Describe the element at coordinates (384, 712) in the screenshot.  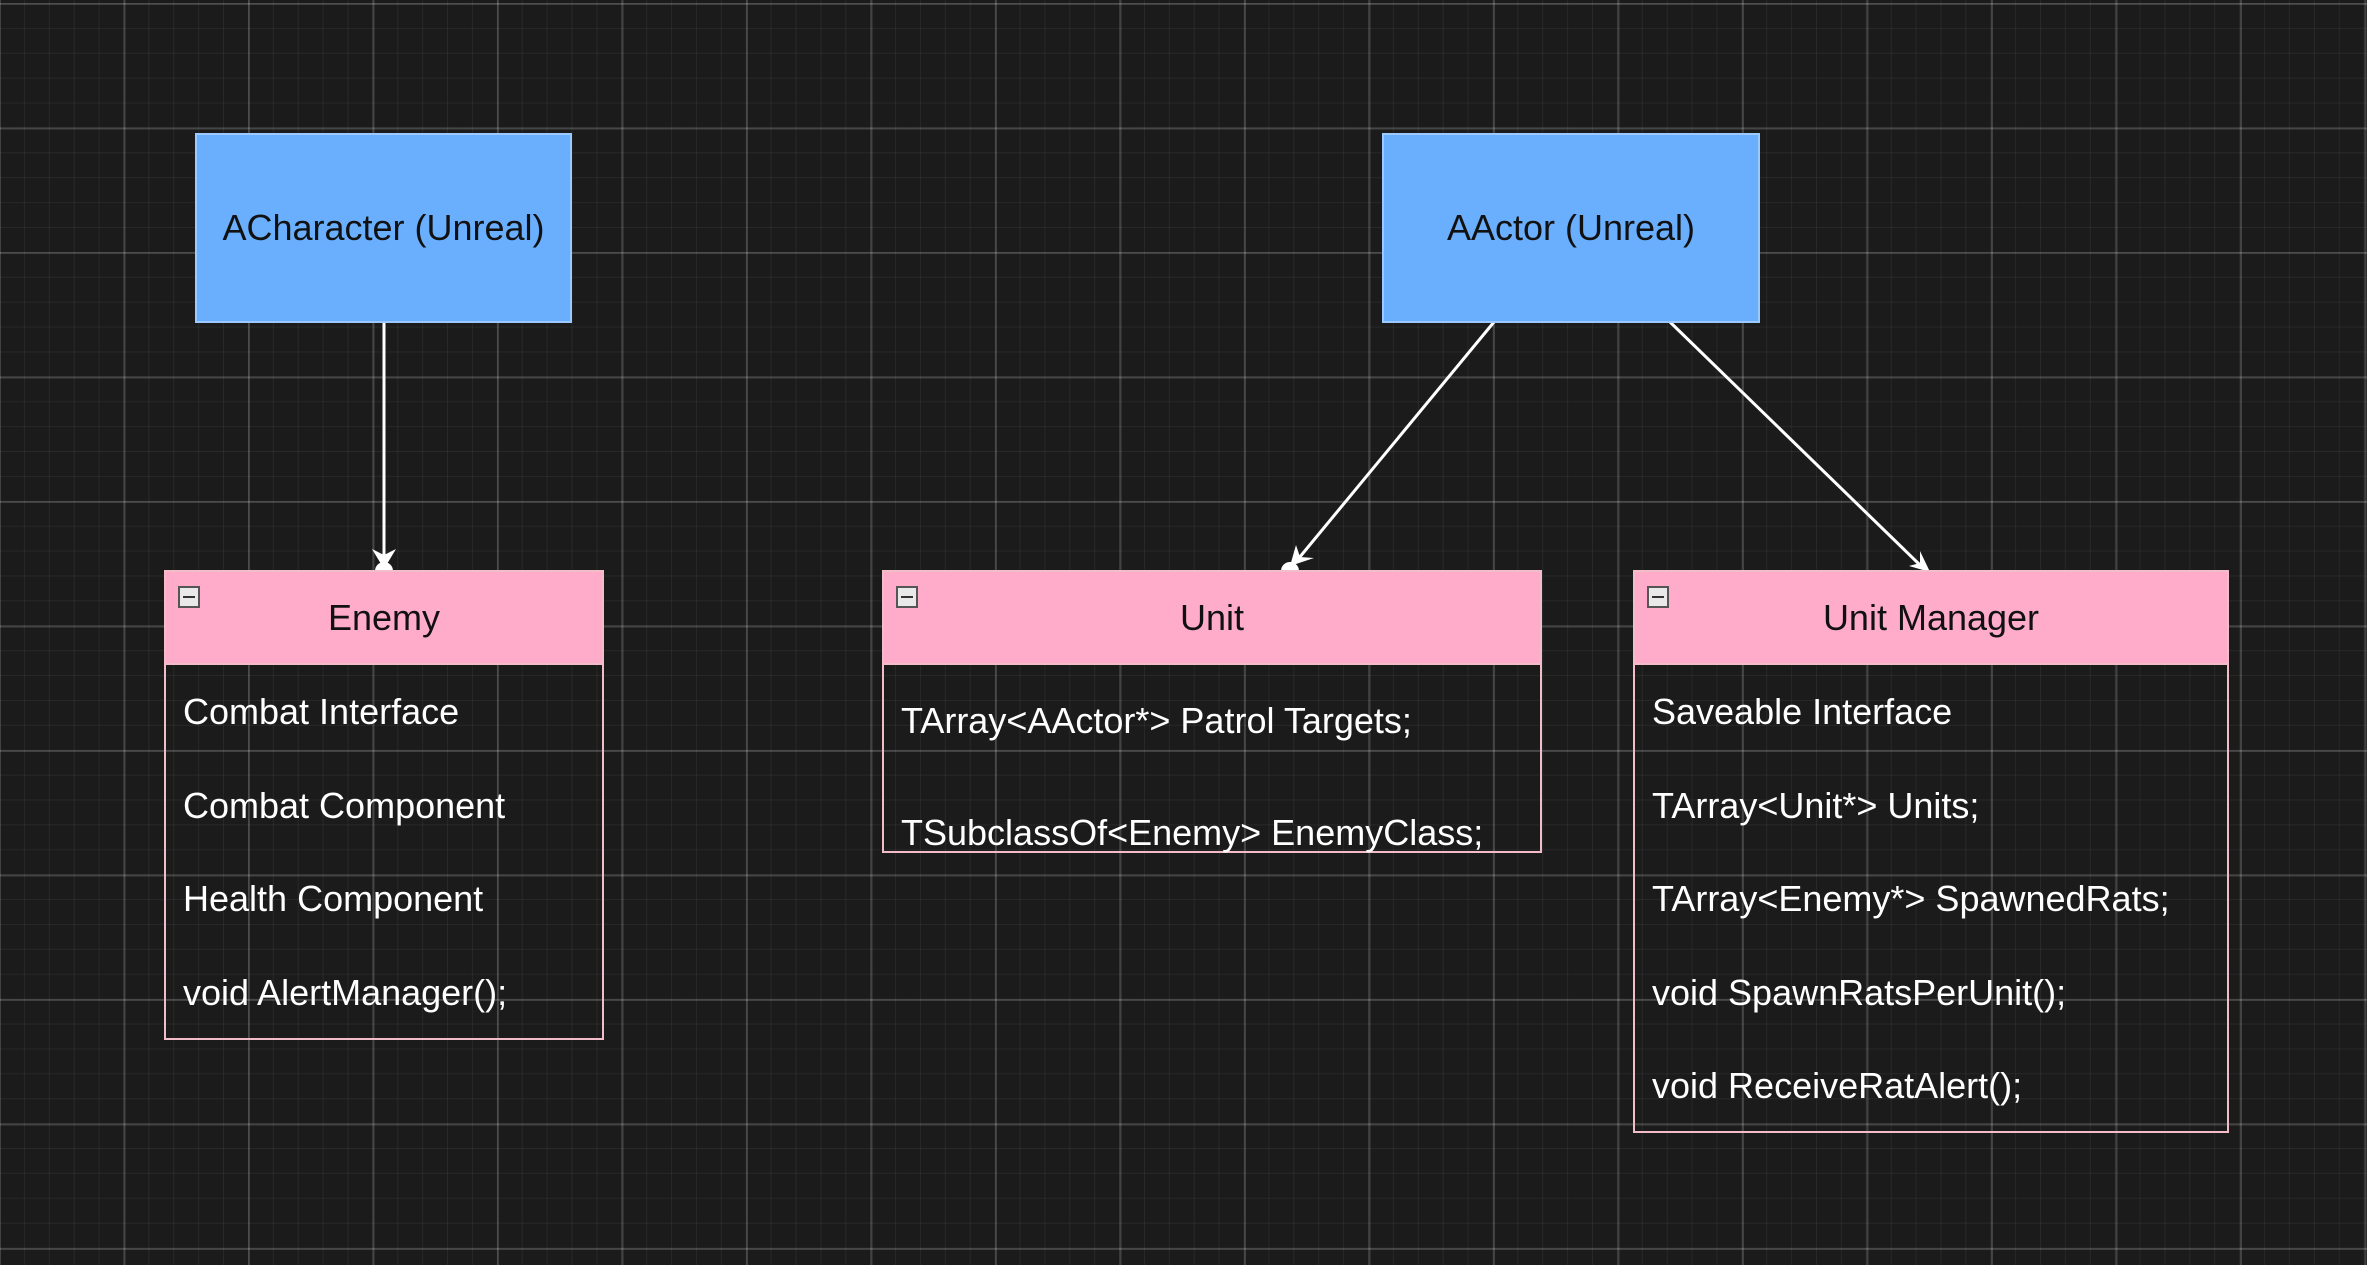
I see `class-member: Combat Interface` at that location.